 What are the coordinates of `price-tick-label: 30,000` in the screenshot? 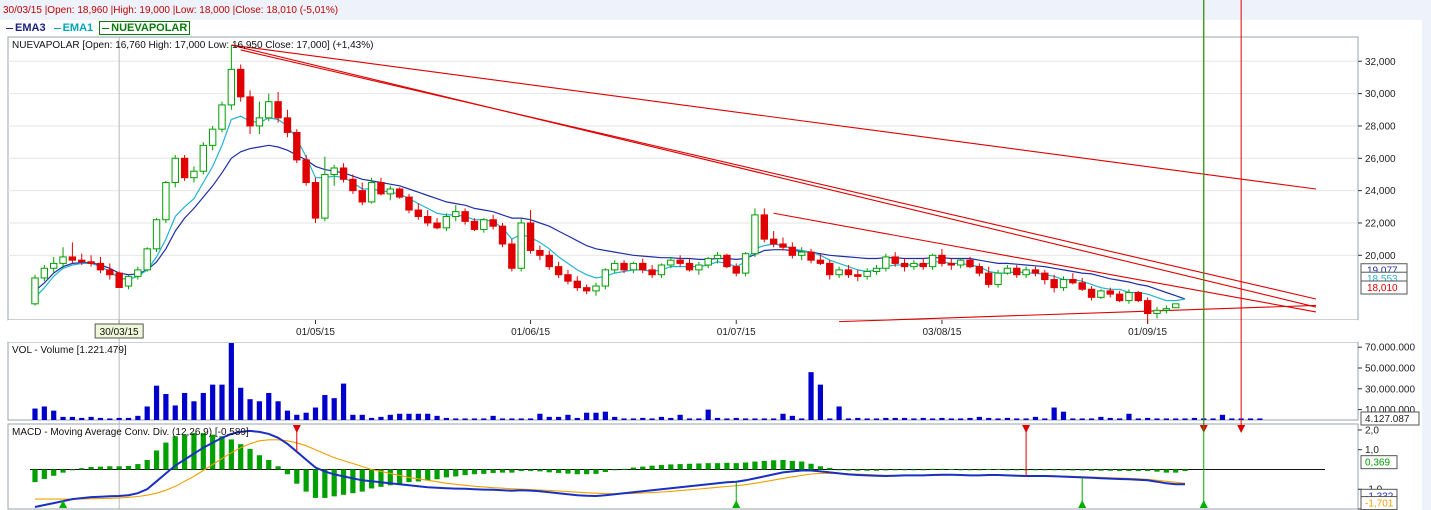 It's located at (1380, 94).